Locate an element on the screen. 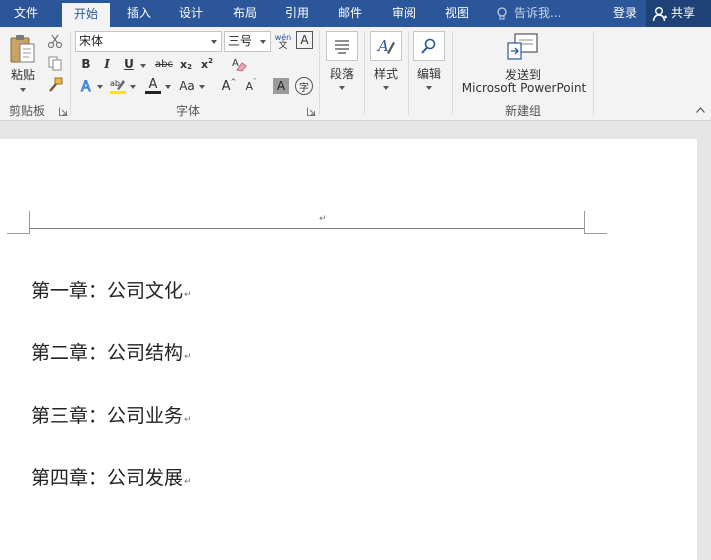 This screenshot has height=560, width=711. font-color-button: A is located at coordinates (153, 86).